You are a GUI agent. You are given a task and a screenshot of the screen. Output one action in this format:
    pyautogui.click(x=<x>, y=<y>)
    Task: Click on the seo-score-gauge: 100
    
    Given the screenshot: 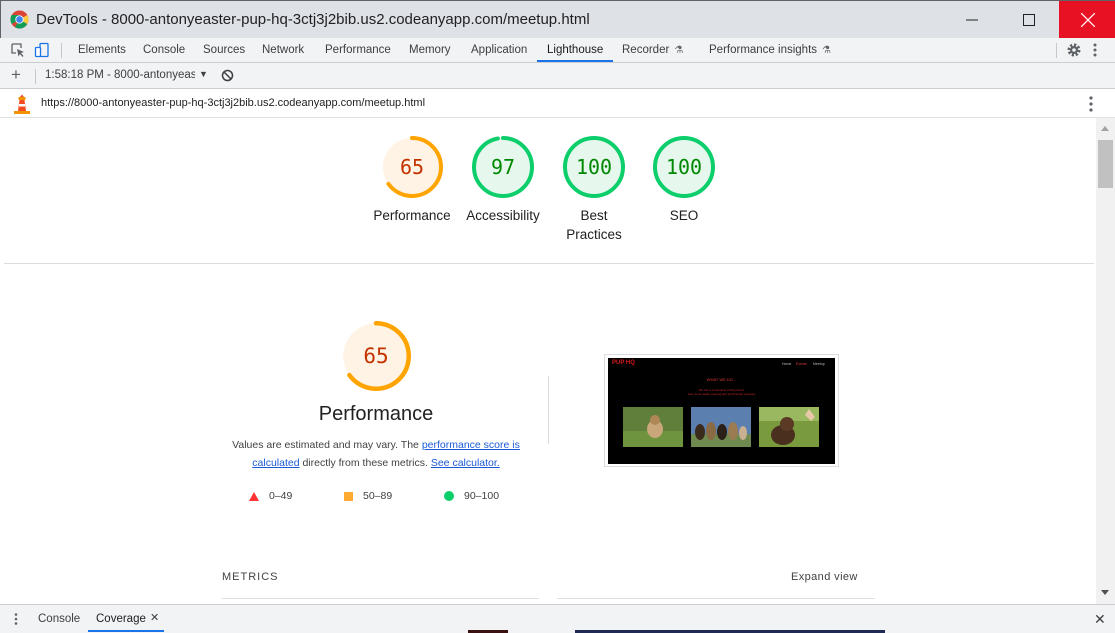 What is the action you would take?
    pyautogui.click(x=684, y=167)
    